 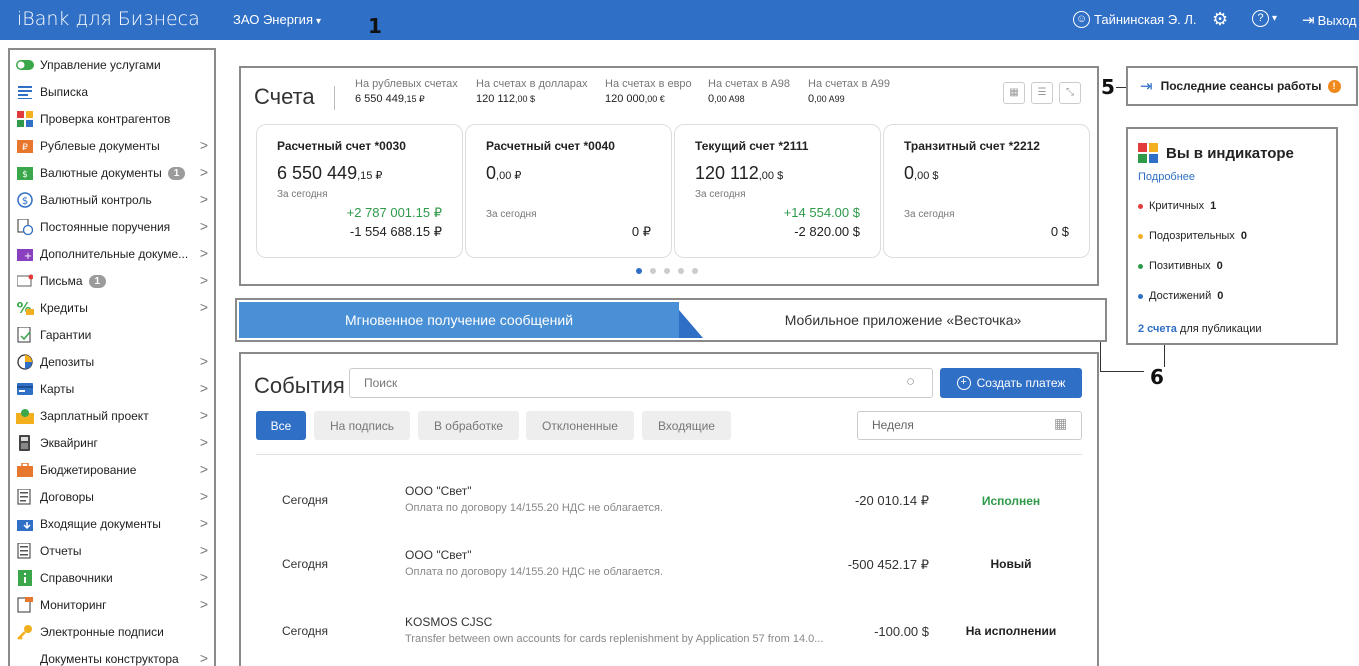 I want to click on collapse-icon: ⤡, so click(x=1070, y=93).